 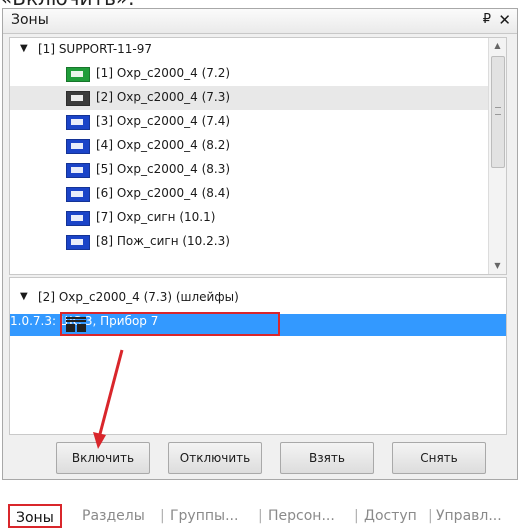 What do you see at coordinates (163, 241) in the screenshot?
I see `zone-label: [8] Пож_сигн (10.2.3)` at bounding box center [163, 241].